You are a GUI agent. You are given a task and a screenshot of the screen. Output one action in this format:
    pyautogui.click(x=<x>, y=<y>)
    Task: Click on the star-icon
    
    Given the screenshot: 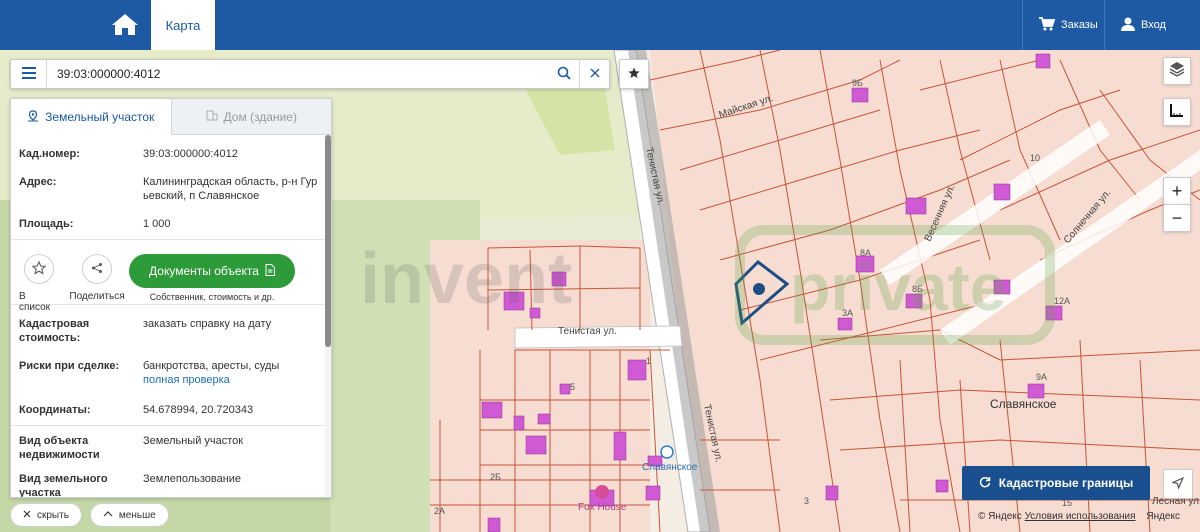 What is the action you would take?
    pyautogui.click(x=634, y=74)
    